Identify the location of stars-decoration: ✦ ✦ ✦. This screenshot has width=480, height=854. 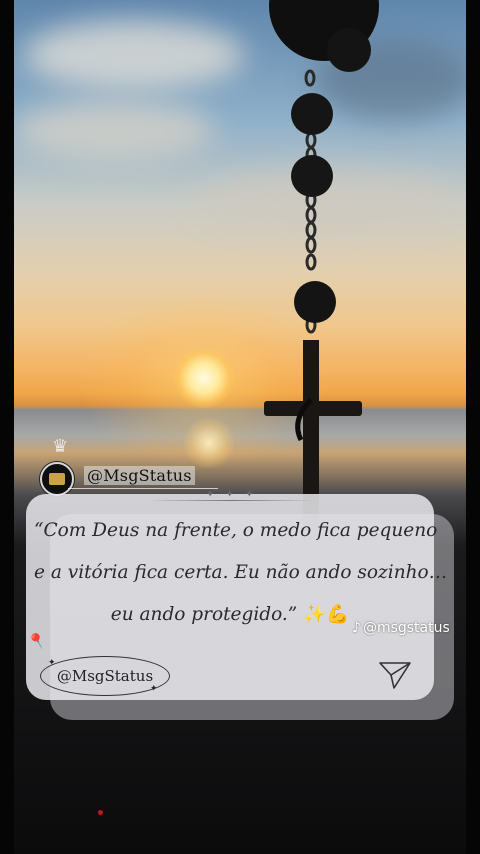
(232, 494).